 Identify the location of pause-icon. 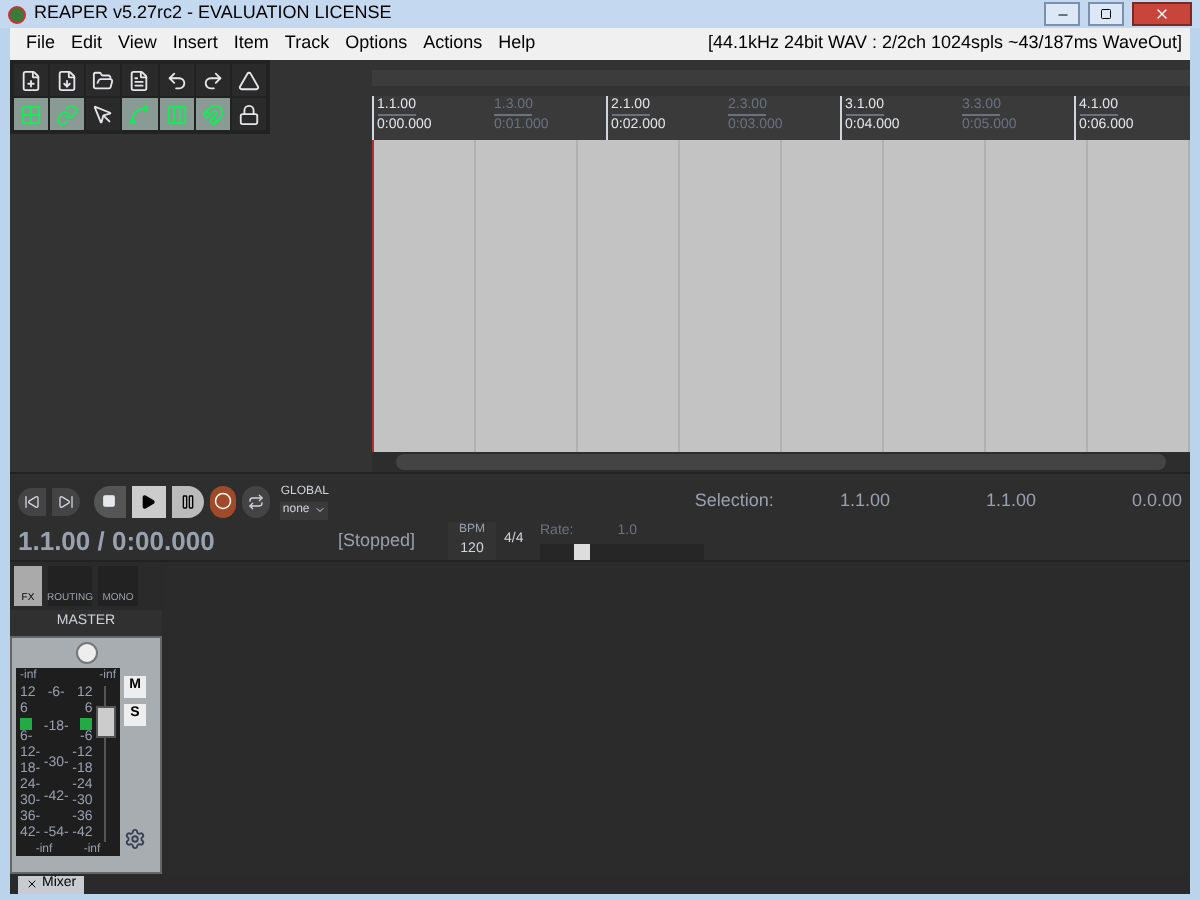
(187, 501).